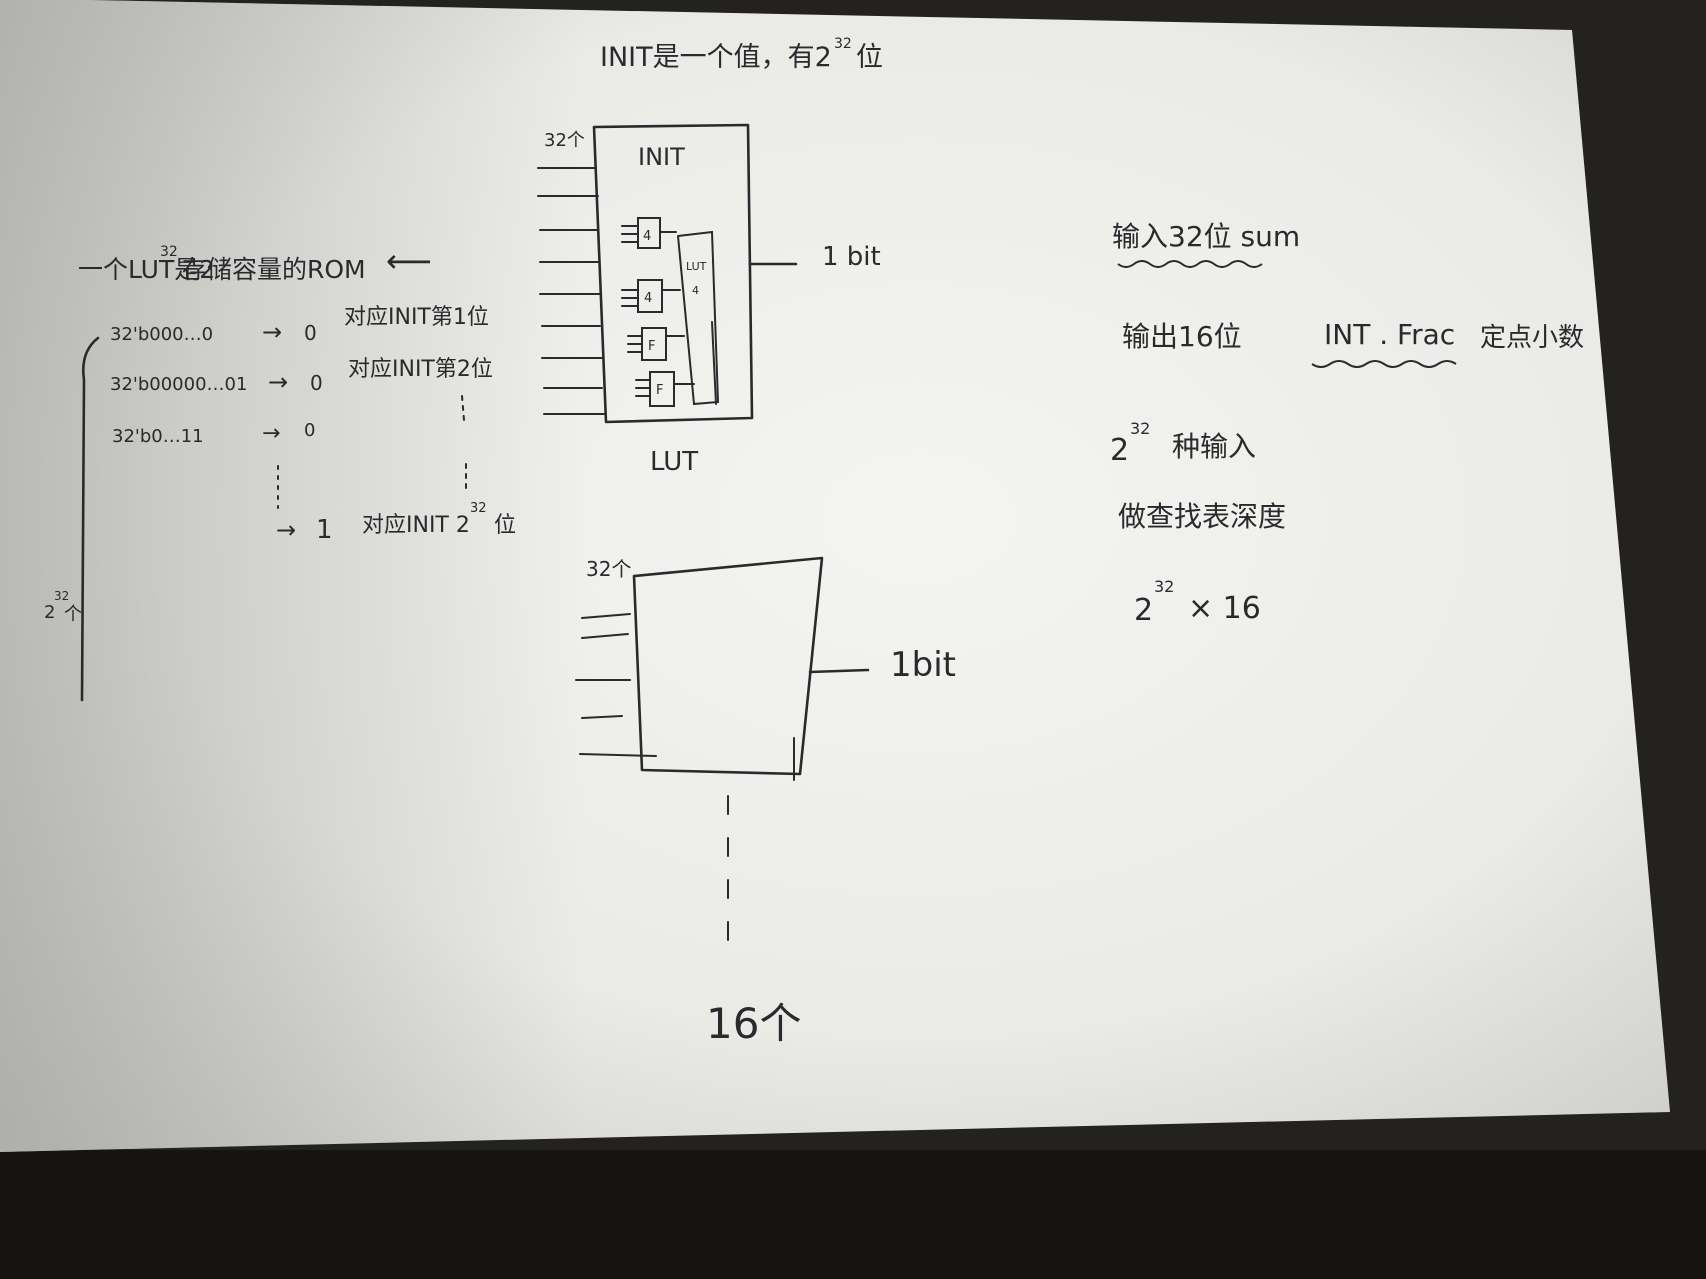 Image resolution: width=1706 pixels, height=1279 pixels. I want to click on depth-base: 2, so click(49, 612).